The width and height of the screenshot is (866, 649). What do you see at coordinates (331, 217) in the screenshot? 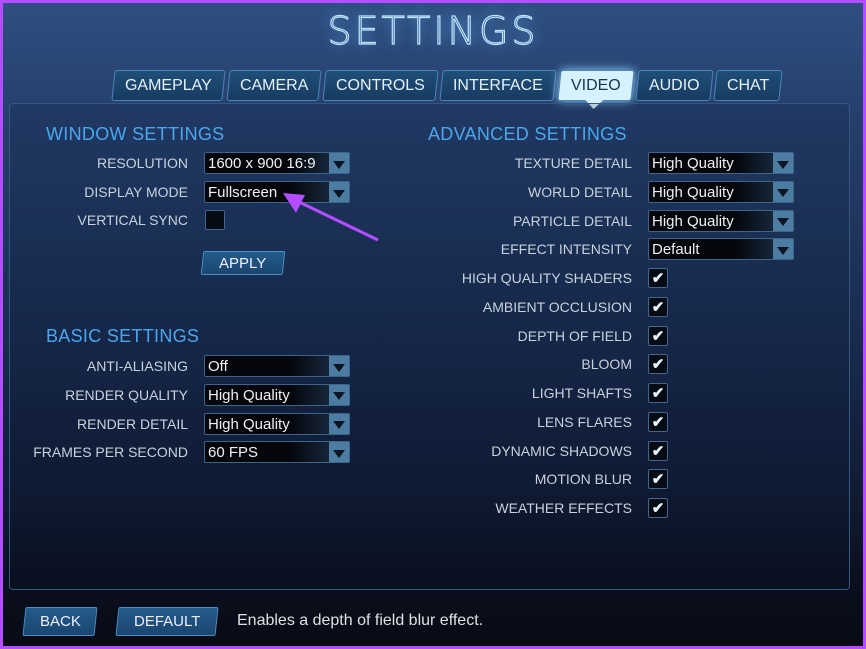
I see `annotation-arrow-icon` at bounding box center [331, 217].